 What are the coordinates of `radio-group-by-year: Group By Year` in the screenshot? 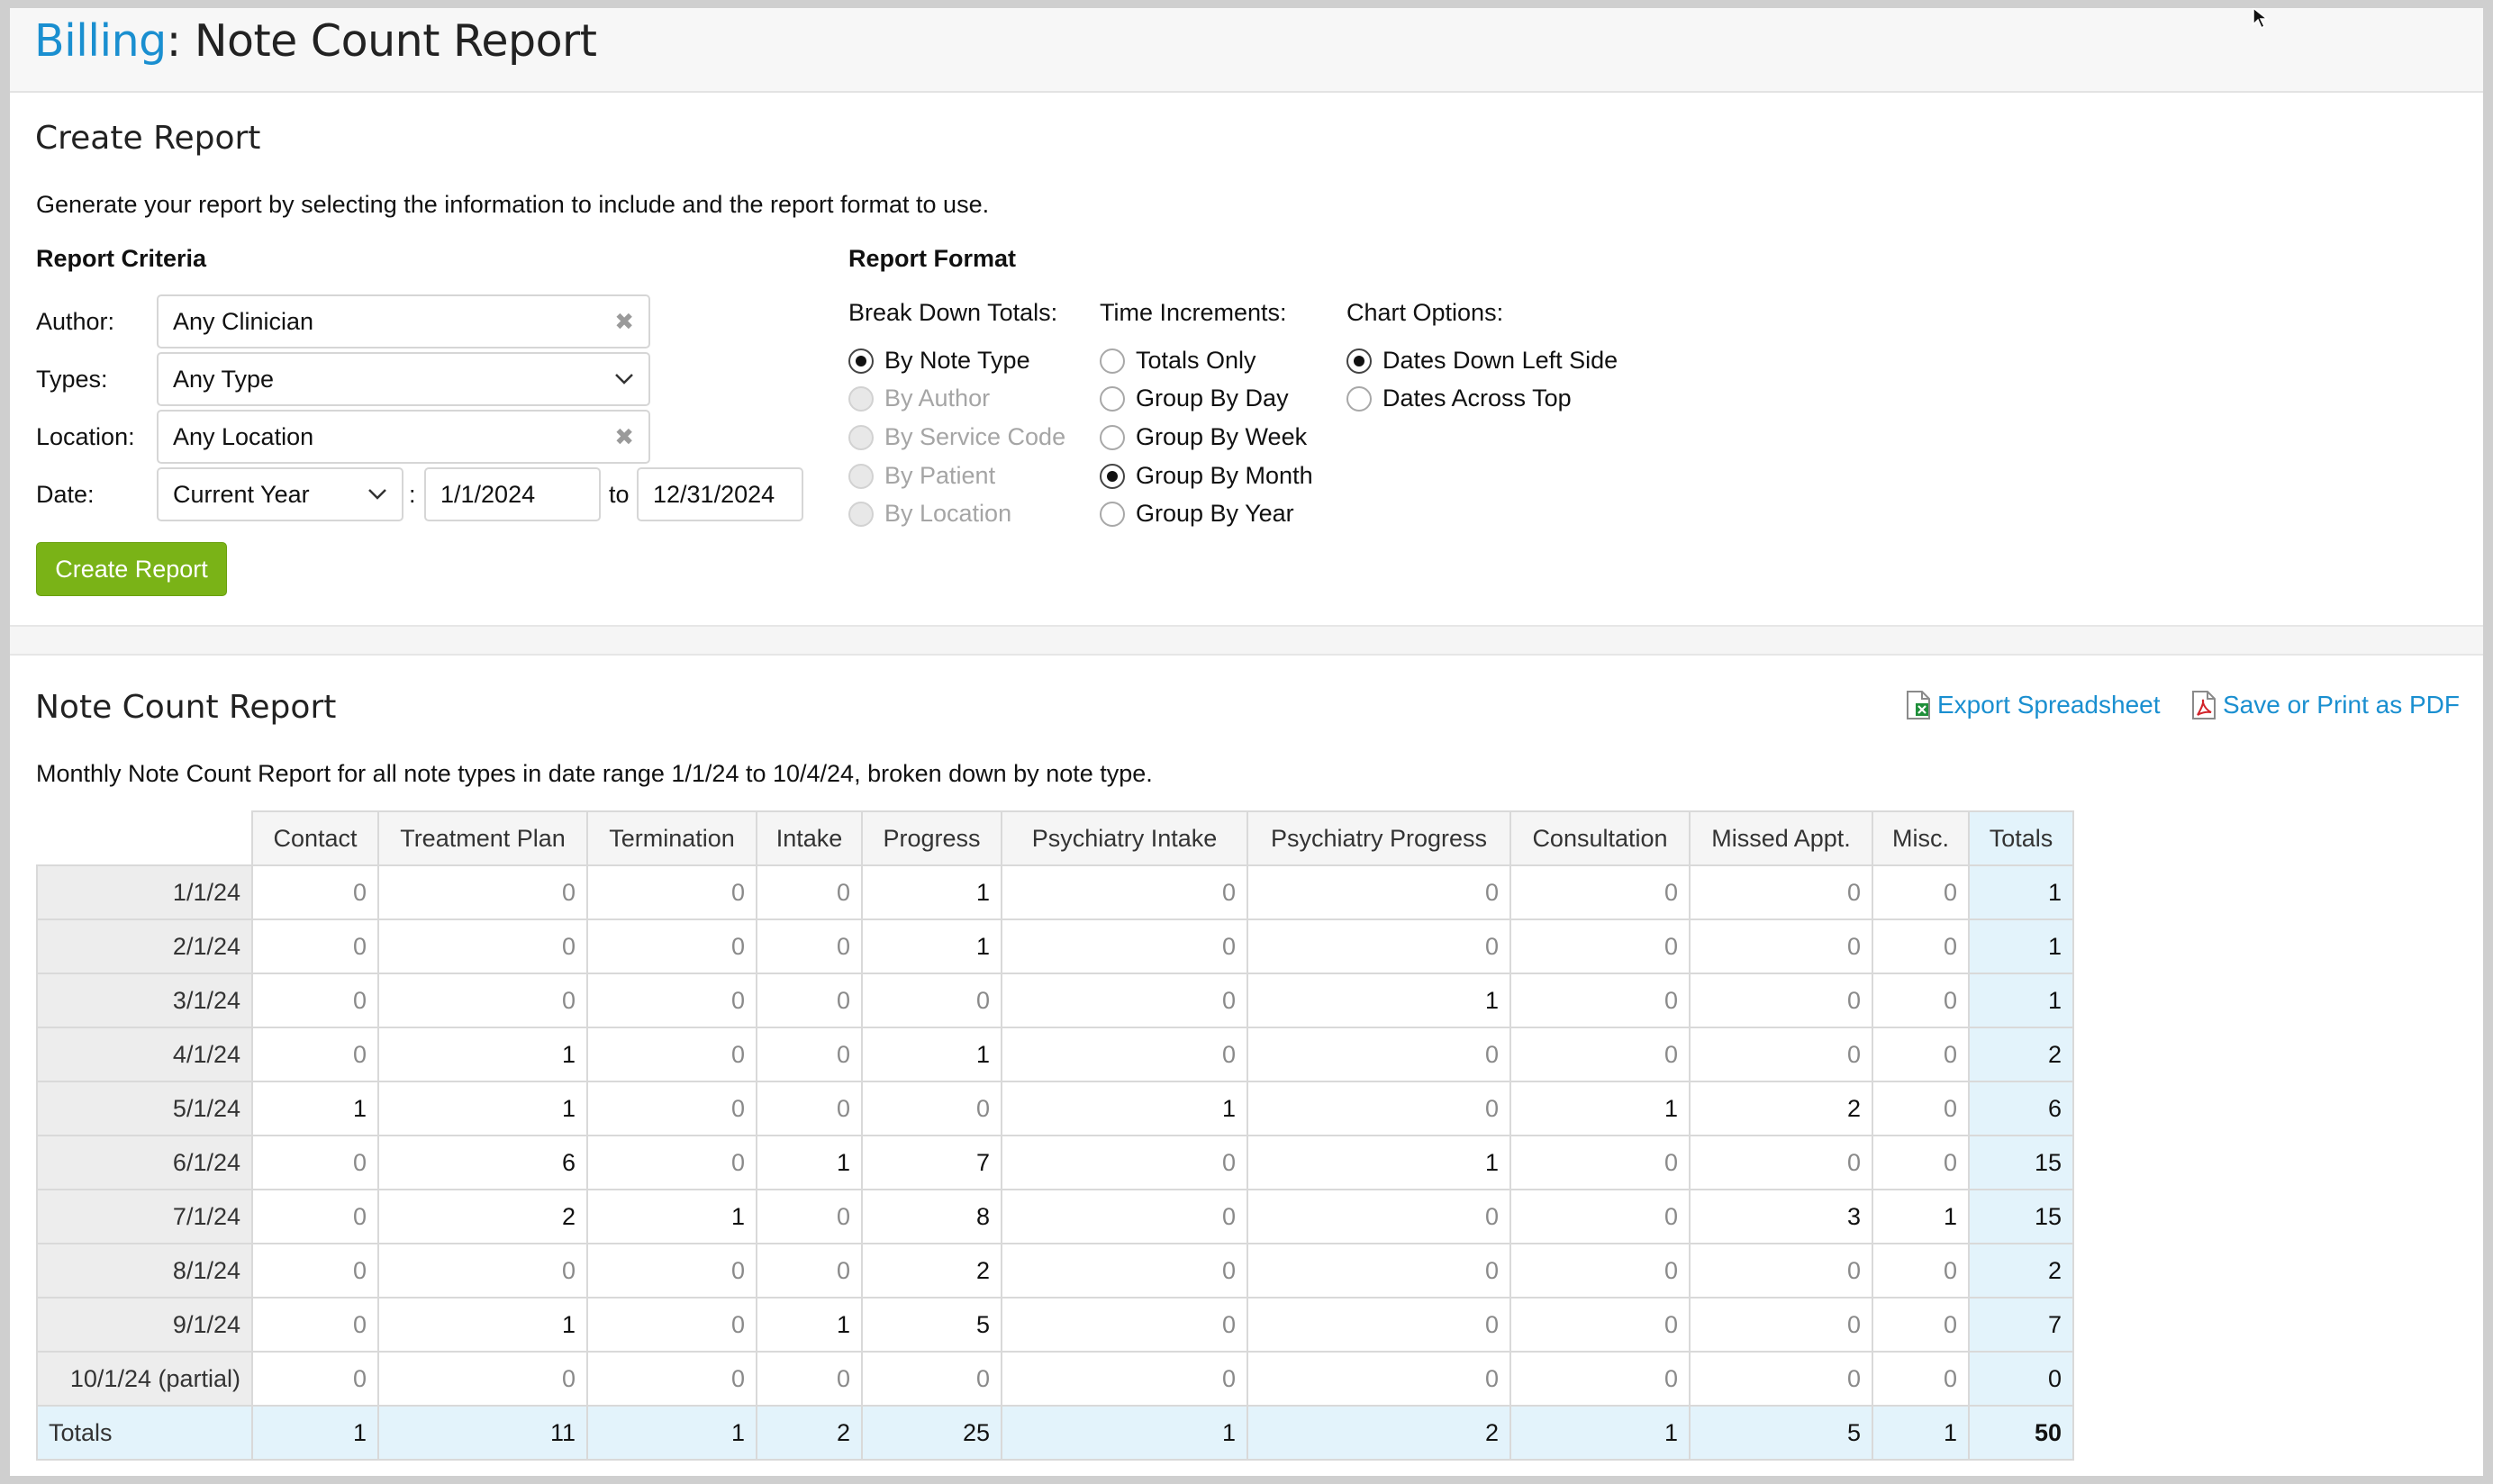 It's located at (1197, 514).